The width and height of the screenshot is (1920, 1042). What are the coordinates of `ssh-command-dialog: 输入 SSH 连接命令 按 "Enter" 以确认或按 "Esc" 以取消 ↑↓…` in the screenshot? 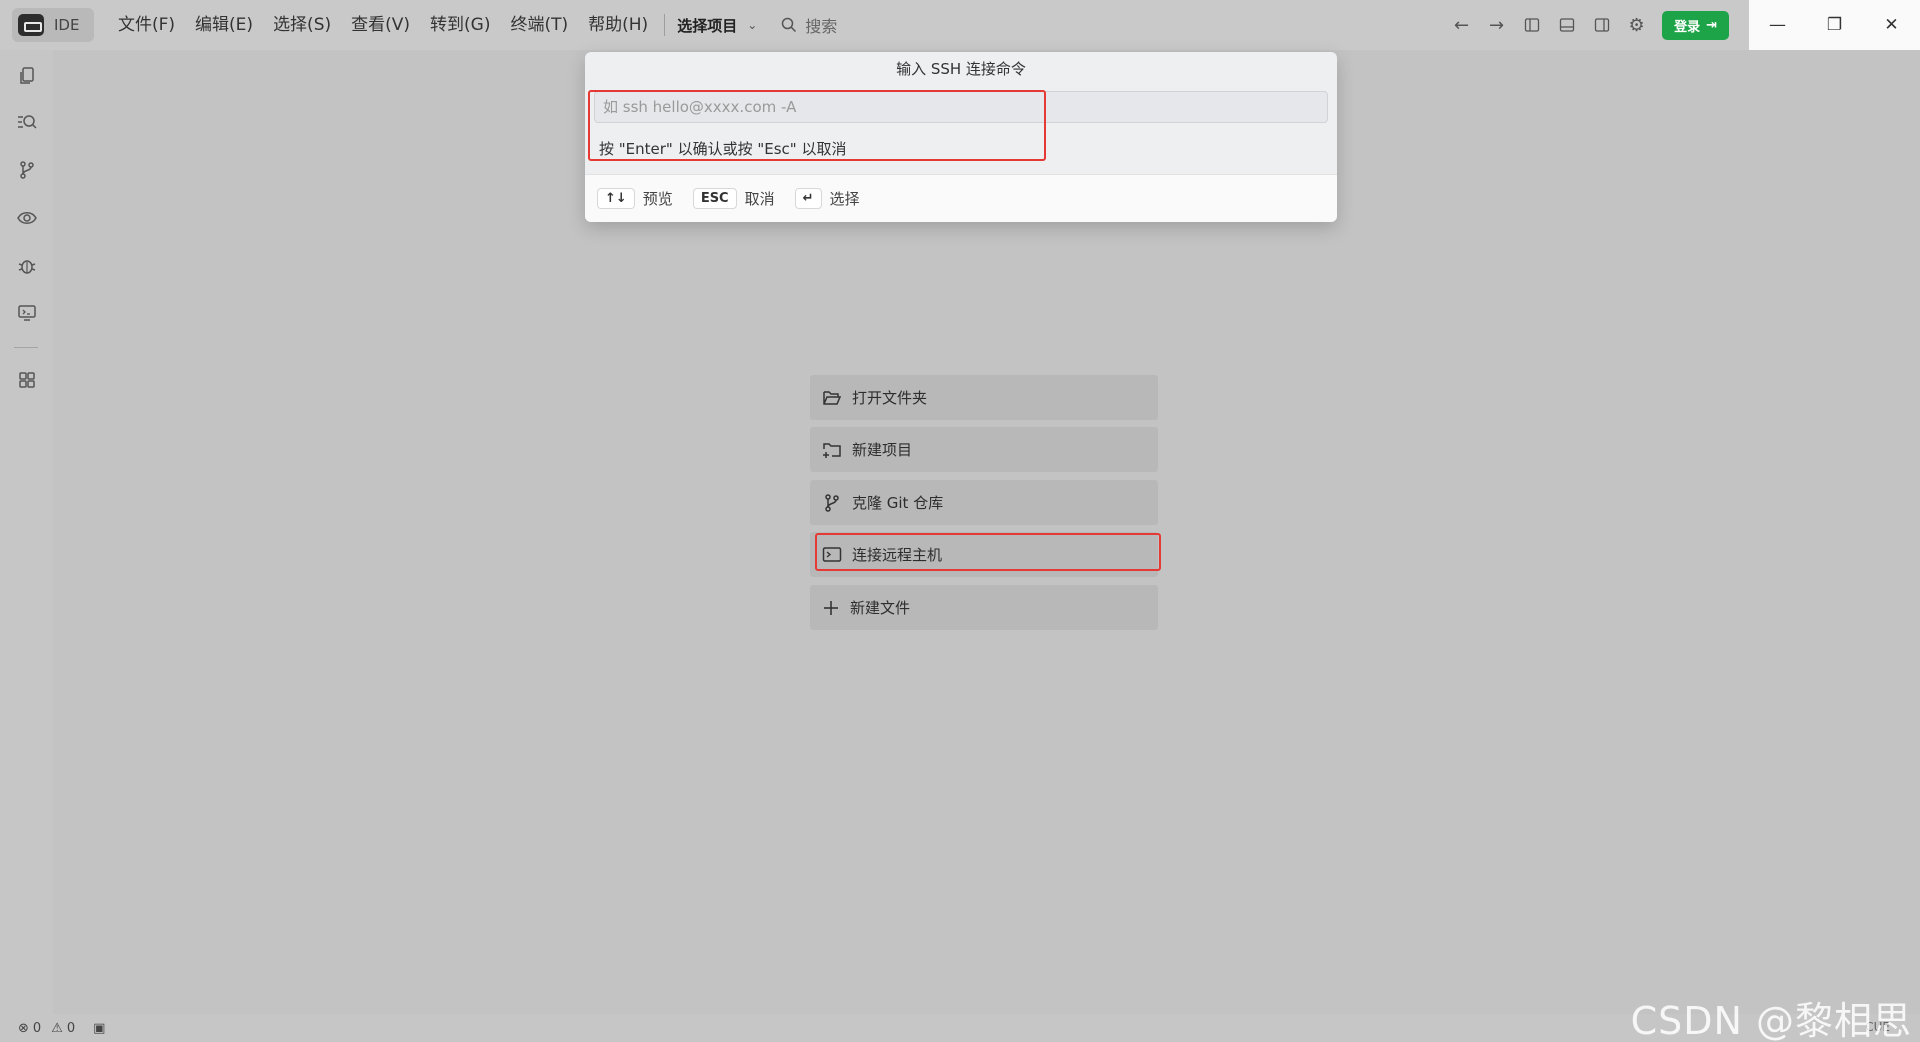 It's located at (961, 137).